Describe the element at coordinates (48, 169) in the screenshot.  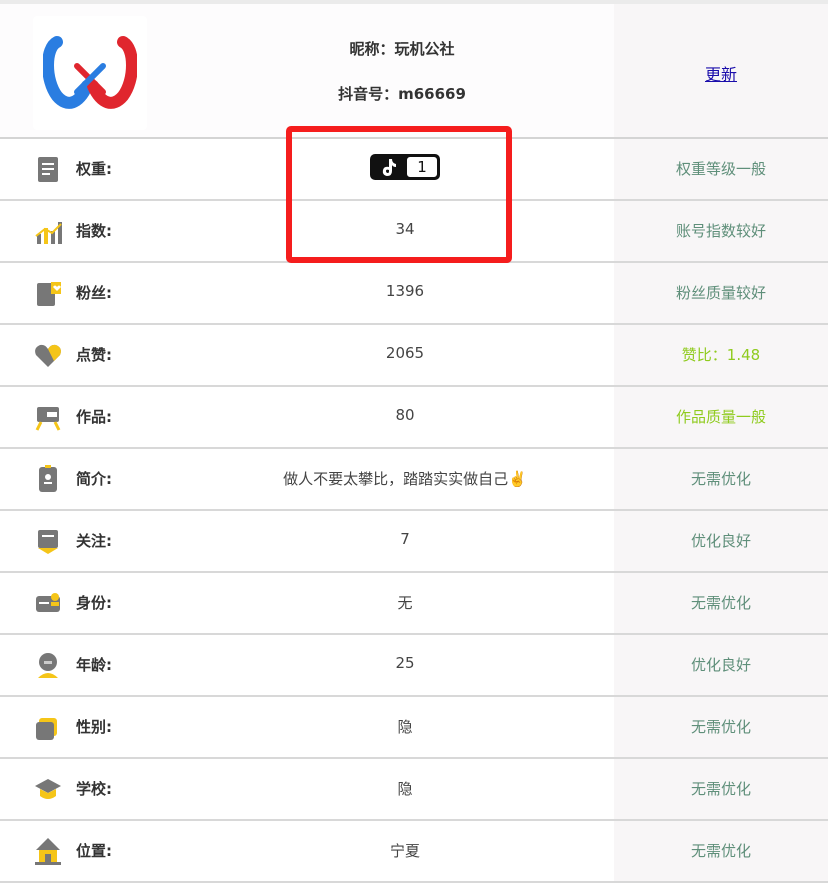
I see `document-icon` at that location.